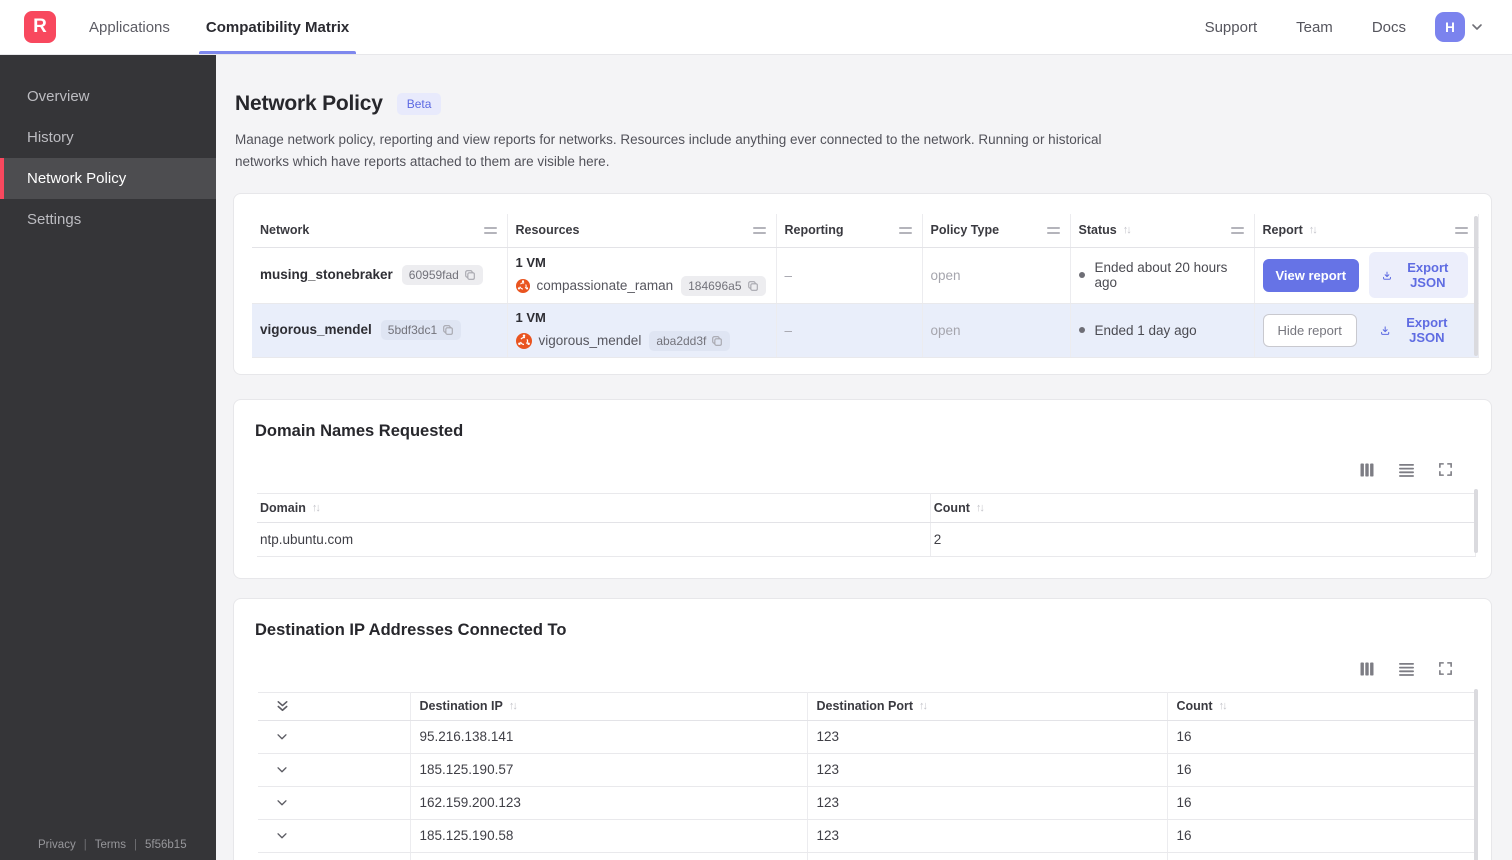 The width and height of the screenshot is (1512, 860). What do you see at coordinates (1366, 275) in the screenshot?
I see `report-cell: View report Export JSON` at bounding box center [1366, 275].